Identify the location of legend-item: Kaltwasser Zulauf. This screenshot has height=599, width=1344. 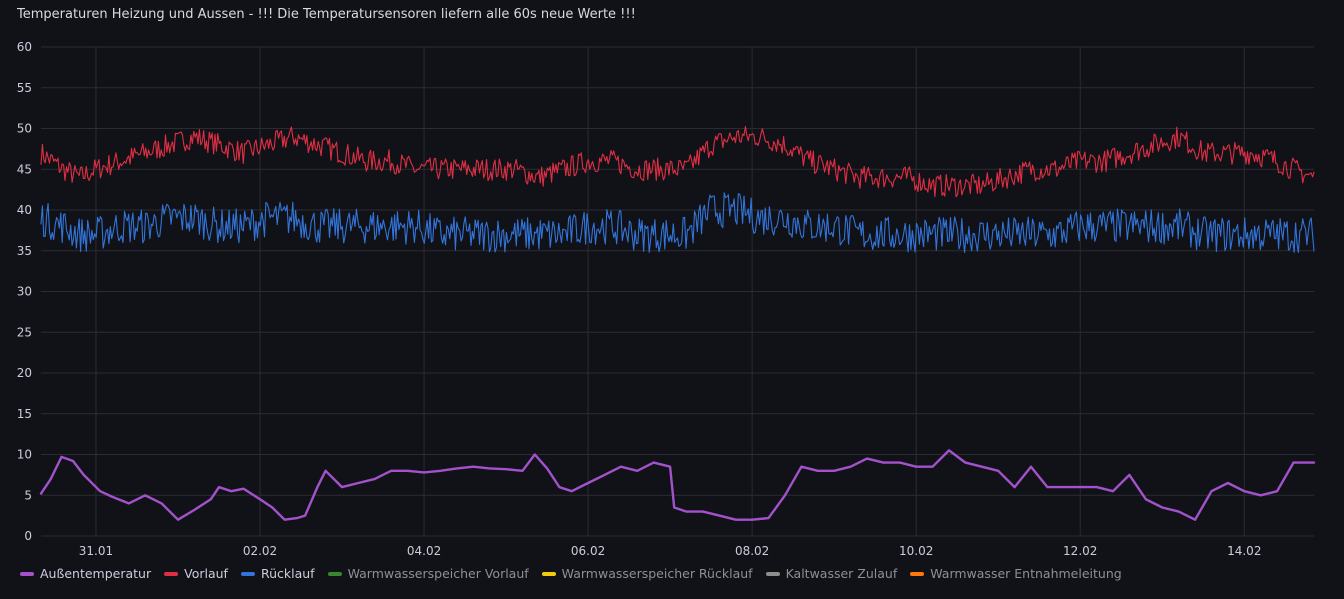
(831, 573).